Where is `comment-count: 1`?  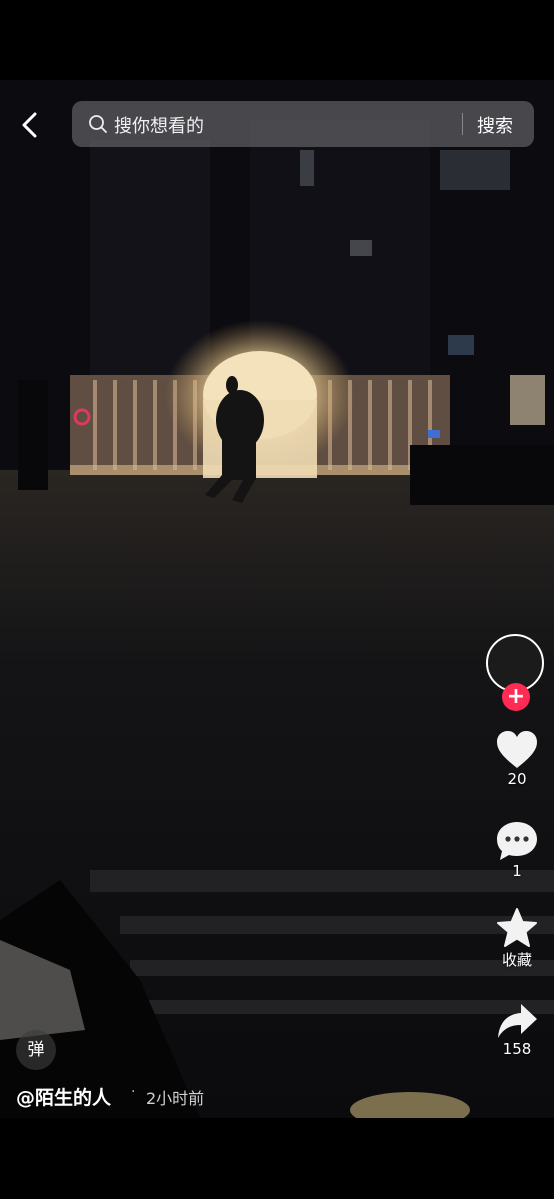 comment-count: 1 is located at coordinates (517, 871).